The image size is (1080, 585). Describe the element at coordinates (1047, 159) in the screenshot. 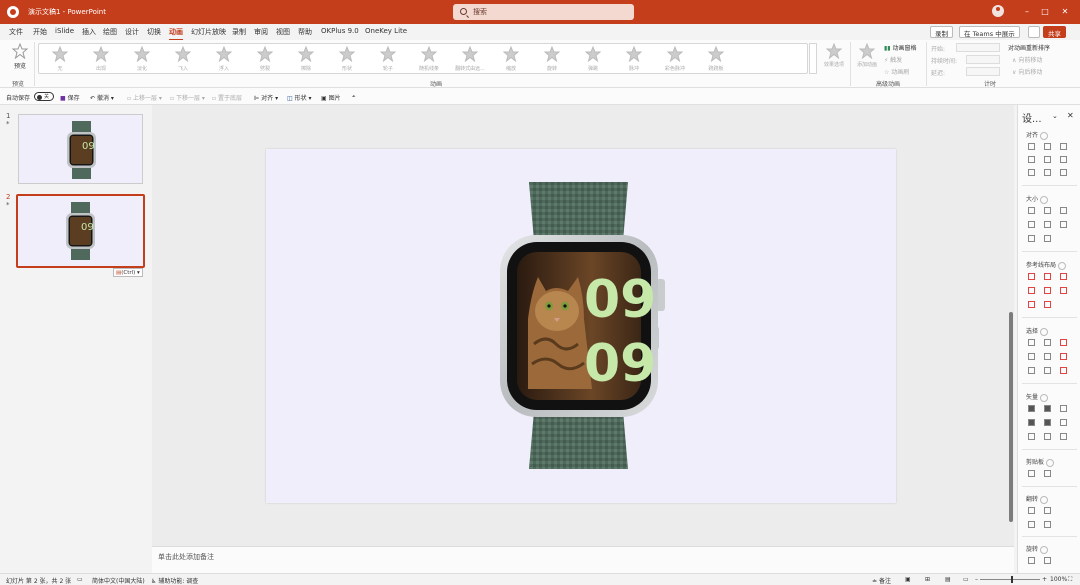

I see `align-middle-icon` at that location.